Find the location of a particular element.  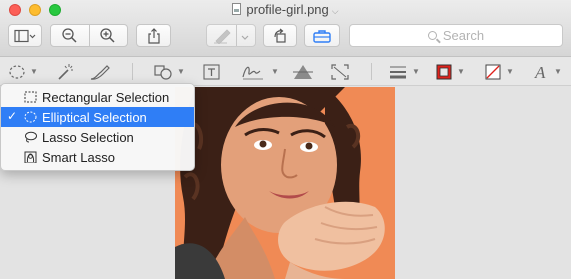

annotate-button is located at coordinates (223, 38).